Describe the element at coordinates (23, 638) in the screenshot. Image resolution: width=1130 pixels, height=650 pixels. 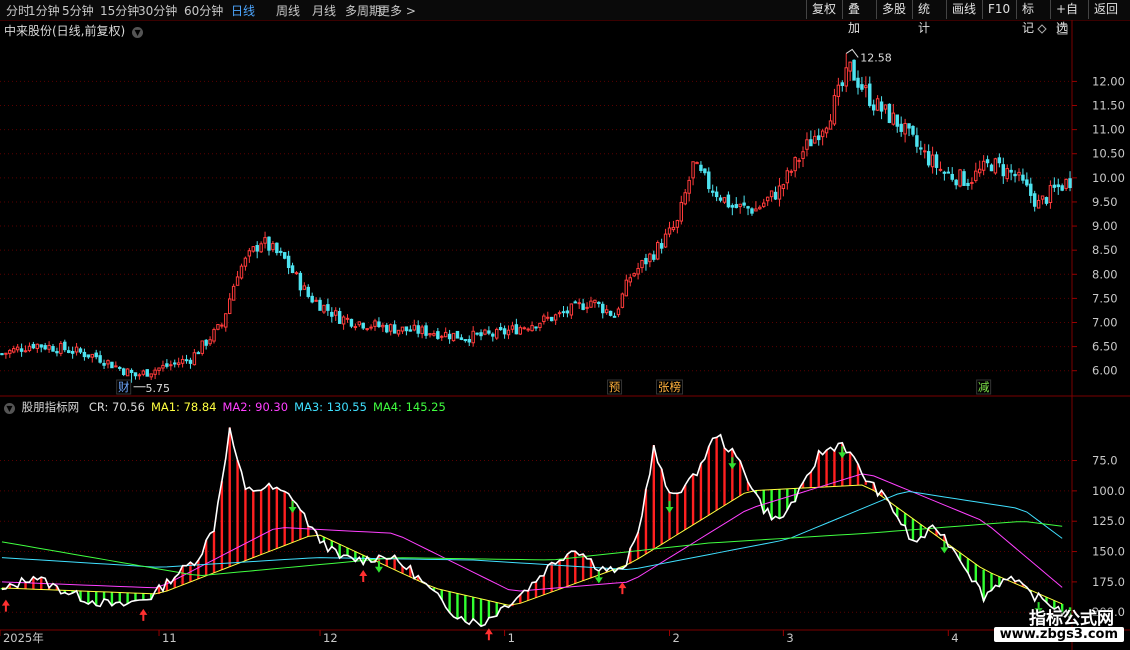
I see `time-label: 2025年` at that location.